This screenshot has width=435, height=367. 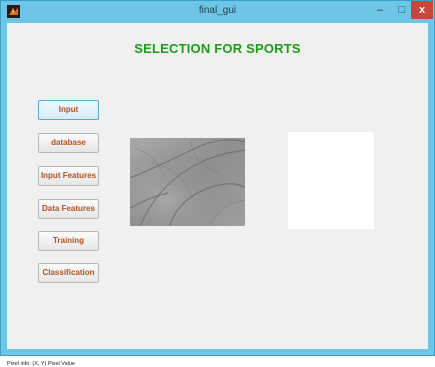 What do you see at coordinates (68, 143) in the screenshot?
I see `database-button: database` at bounding box center [68, 143].